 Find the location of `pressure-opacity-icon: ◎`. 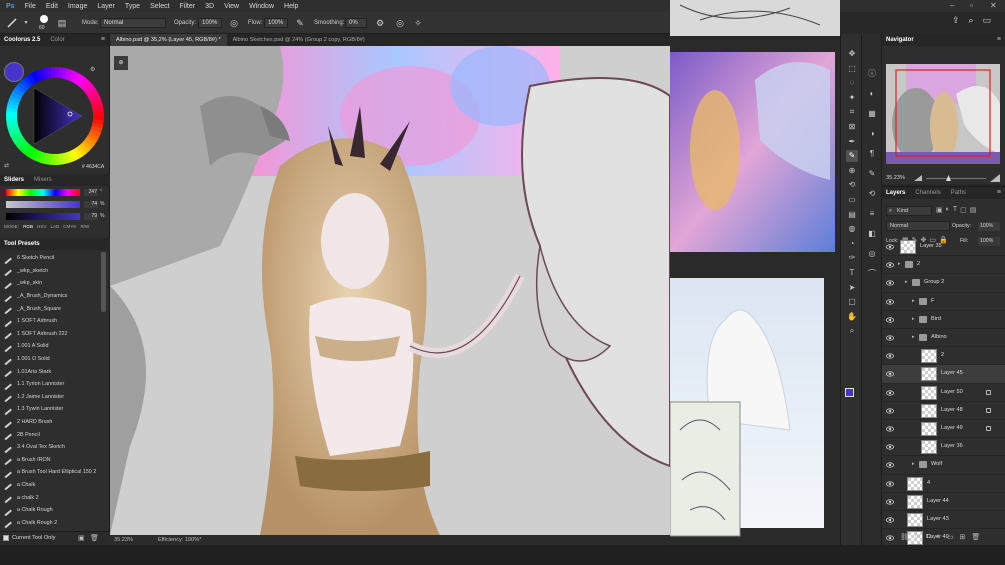

pressure-opacity-icon: ◎ is located at coordinates (234, 23).